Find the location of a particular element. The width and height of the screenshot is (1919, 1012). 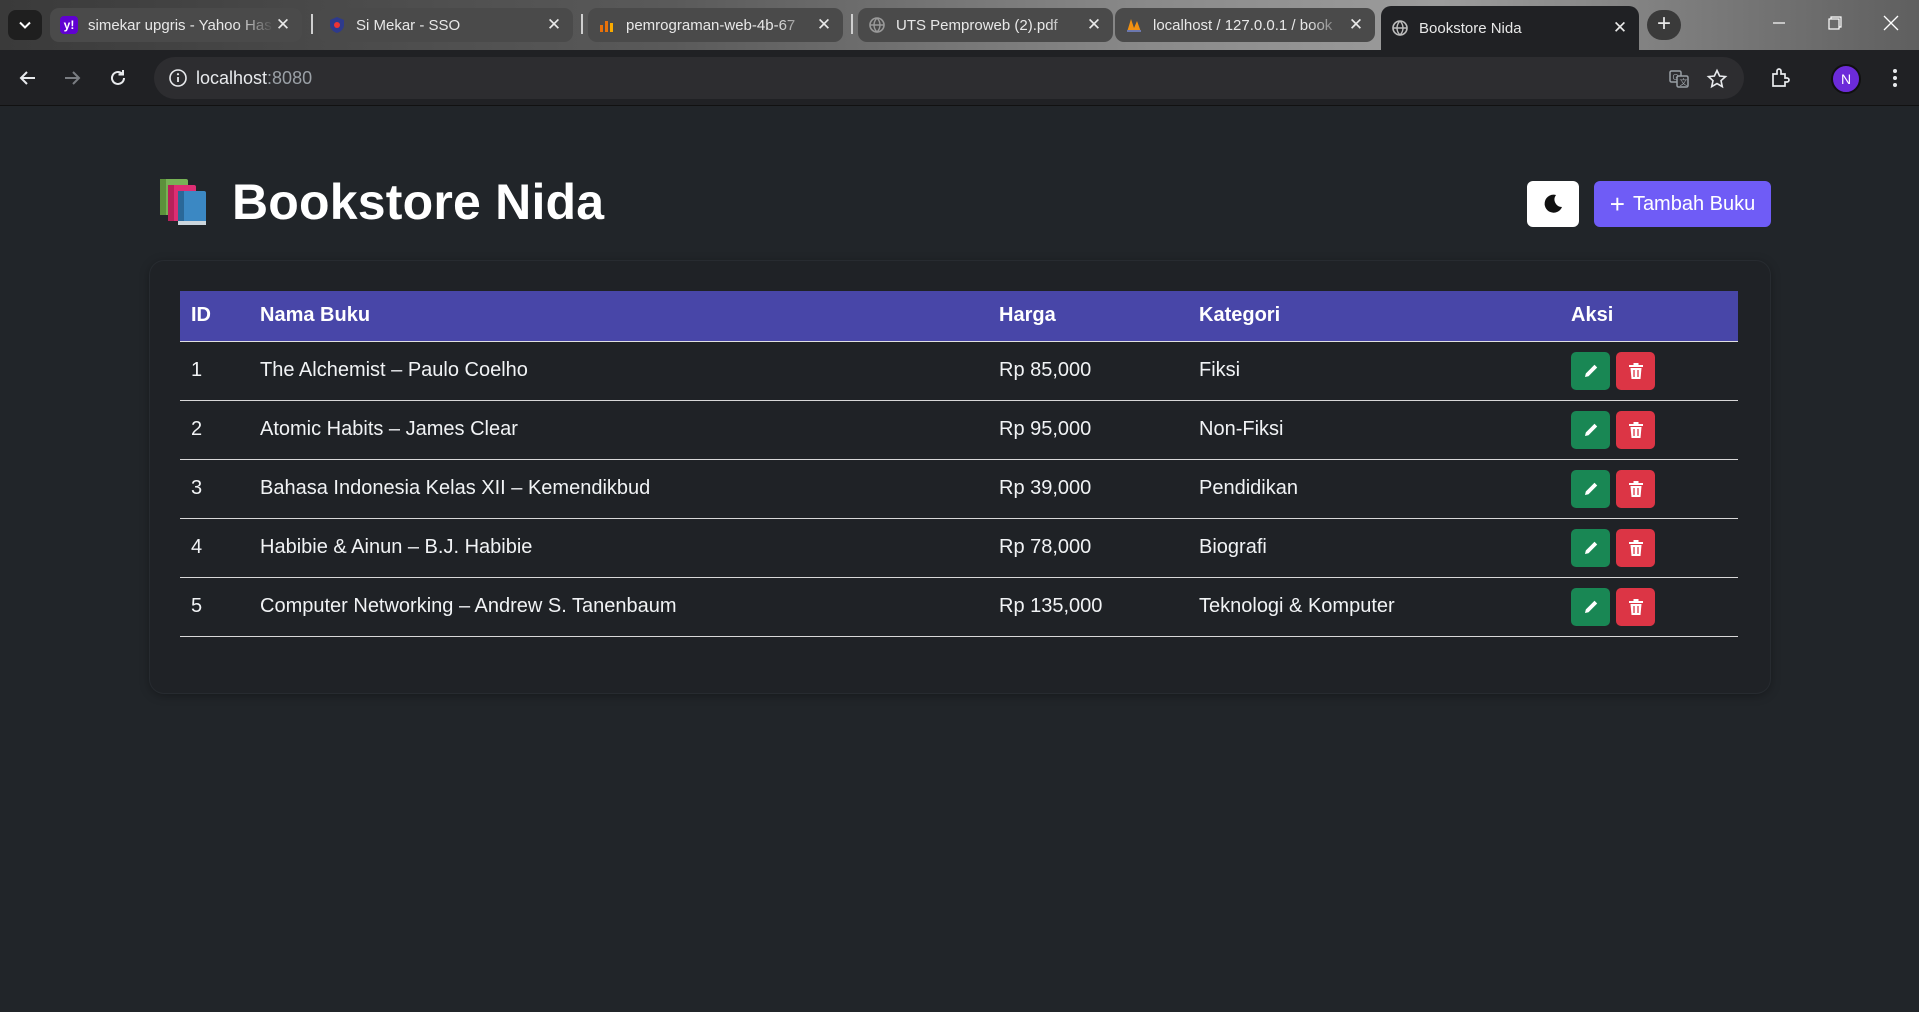

site-info-icon is located at coordinates (178, 78).